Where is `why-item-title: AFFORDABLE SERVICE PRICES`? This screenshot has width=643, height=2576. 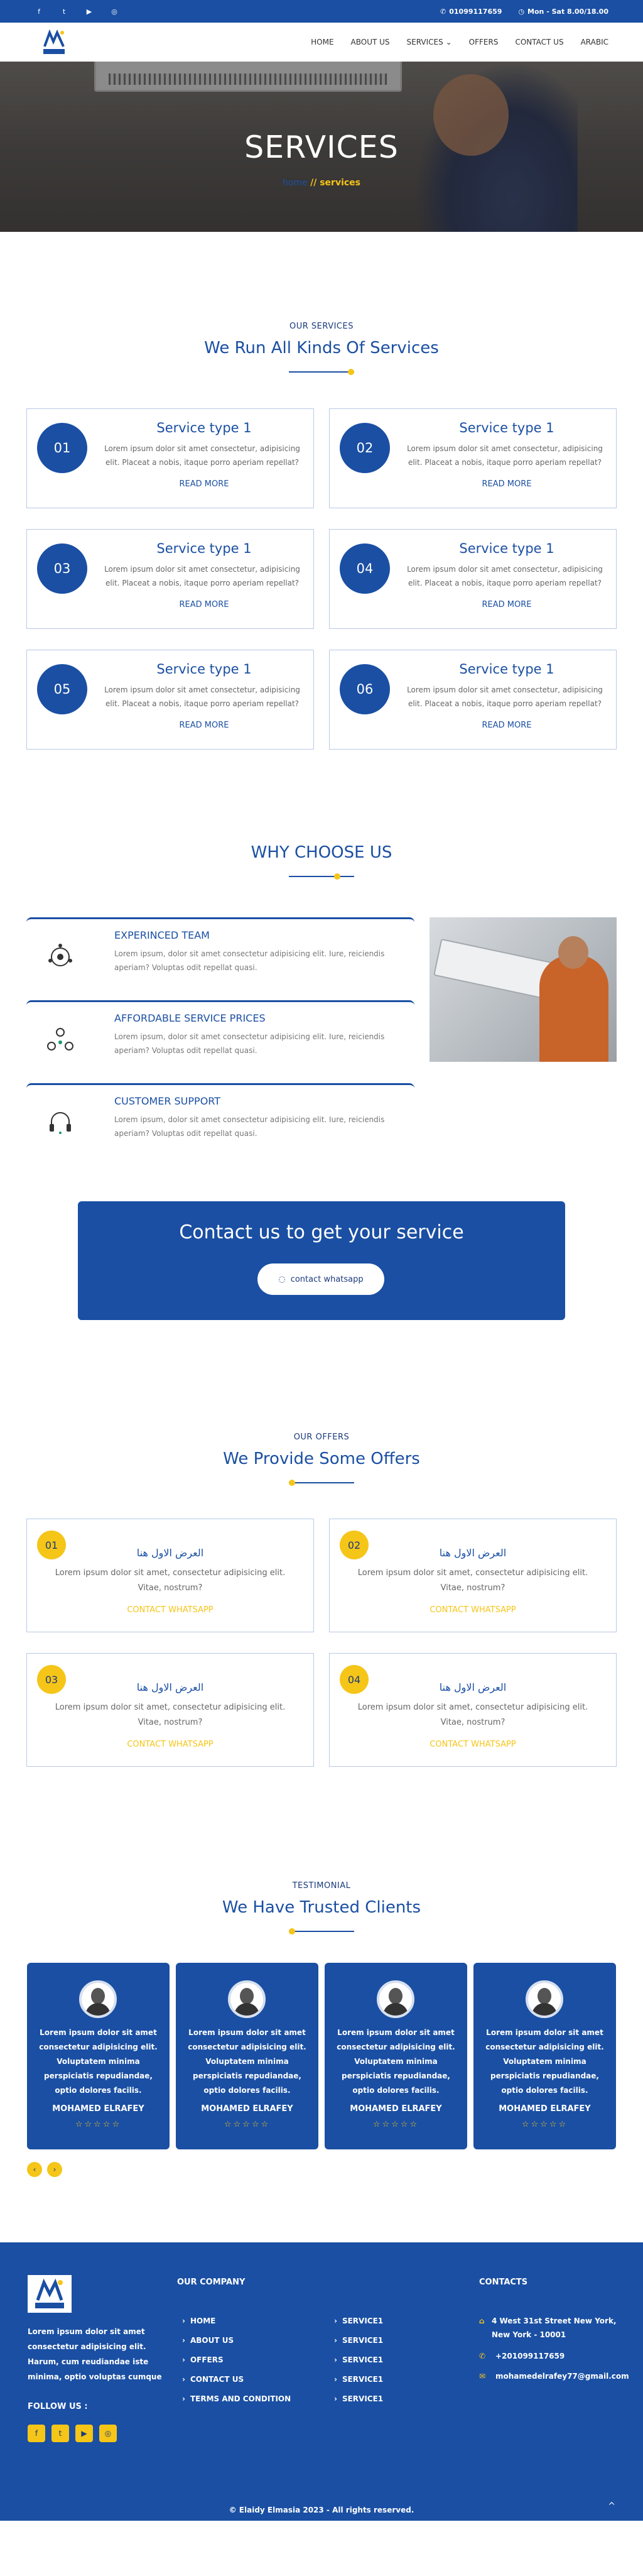
why-item-title: AFFORDABLE SERVICE PRICES is located at coordinates (190, 1018).